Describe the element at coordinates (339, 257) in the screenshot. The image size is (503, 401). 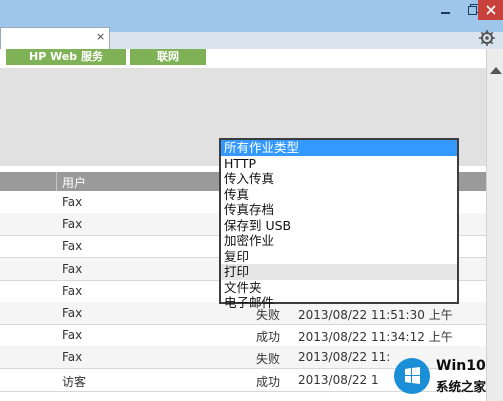
I see `dropdown-option: 复印` at that location.